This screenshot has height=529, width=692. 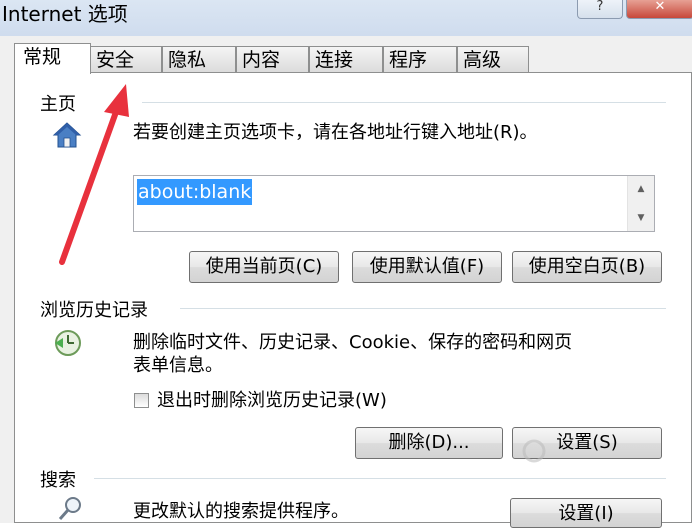 What do you see at coordinates (346, 59) in the screenshot?
I see `tab-connections: 连接` at bounding box center [346, 59].